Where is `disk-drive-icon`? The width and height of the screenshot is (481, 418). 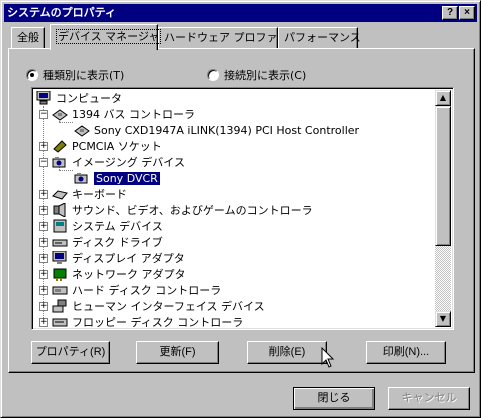 disk-drive-icon is located at coordinates (60, 242).